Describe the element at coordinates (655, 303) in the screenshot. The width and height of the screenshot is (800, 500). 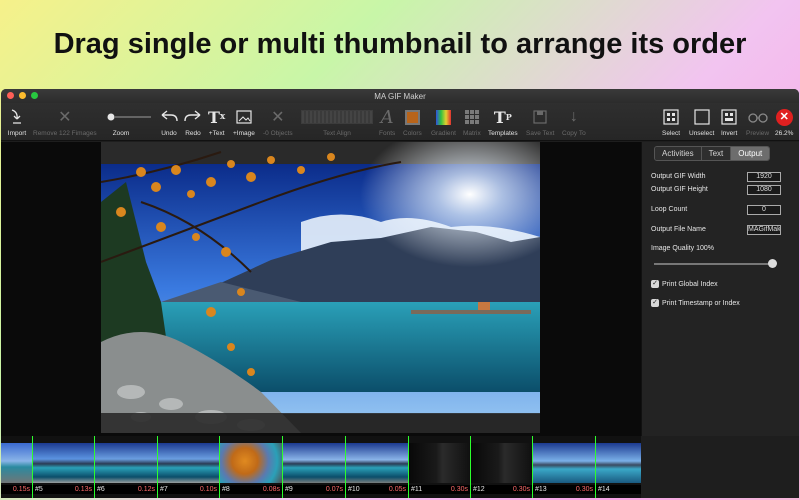
I see `checkmark-icon: ✓` at that location.